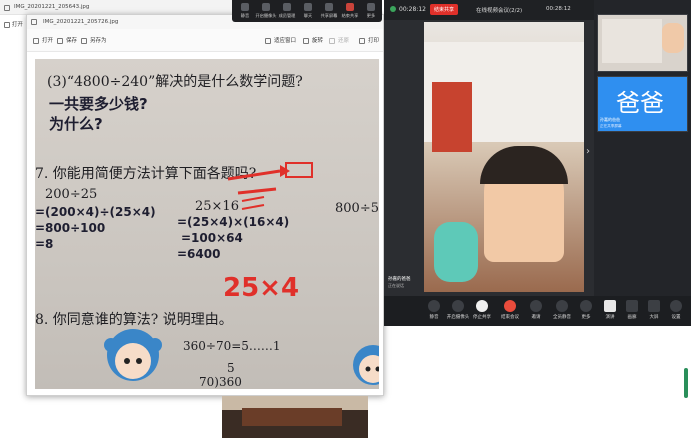 This screenshot has height=438, width=691. Describe the element at coordinates (444, 9) in the screenshot. I see `stop-share-button: 结束共享` at that location.